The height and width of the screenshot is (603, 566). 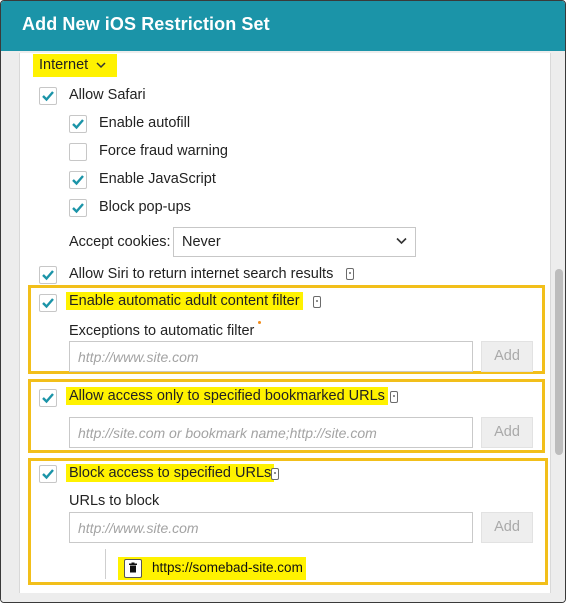 What do you see at coordinates (507, 432) in the screenshot?
I see `add-bookmarked-url-button: Add` at bounding box center [507, 432].